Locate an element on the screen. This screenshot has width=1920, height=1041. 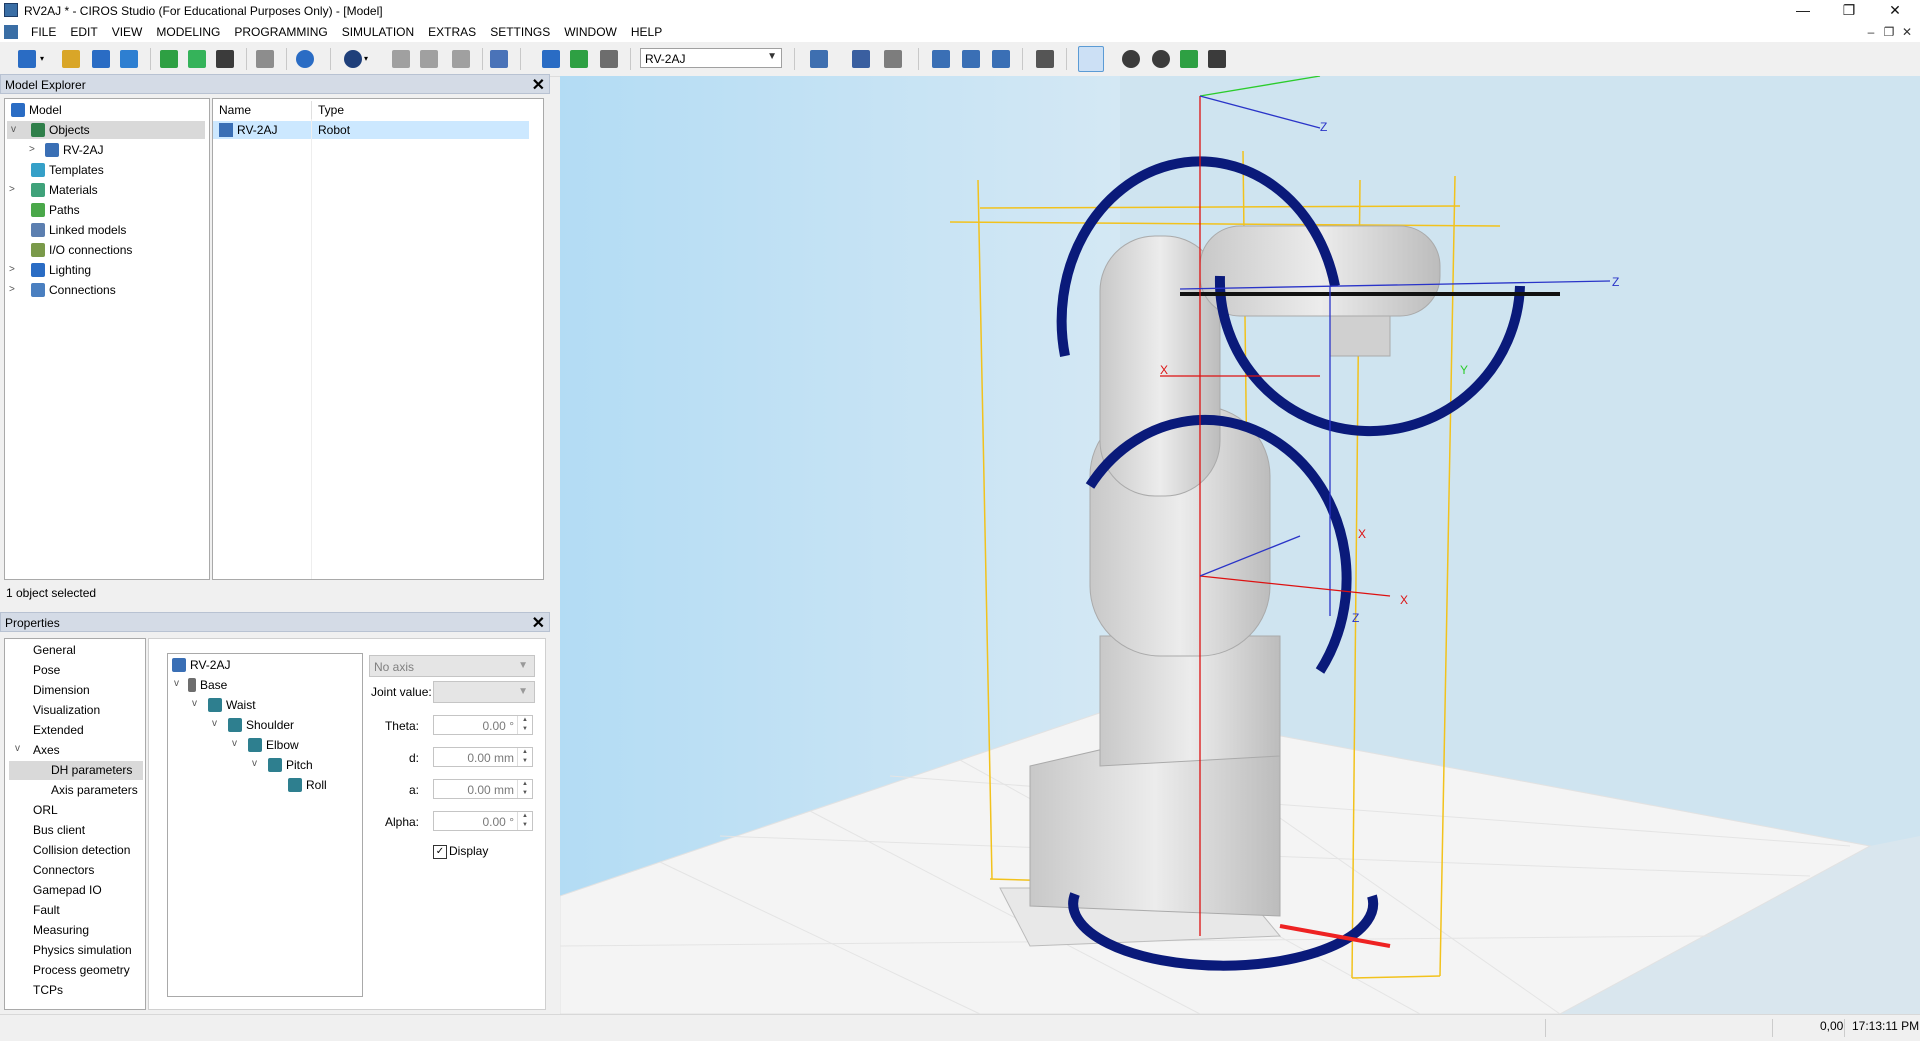
cut-icon is located at coordinates (169, 59).